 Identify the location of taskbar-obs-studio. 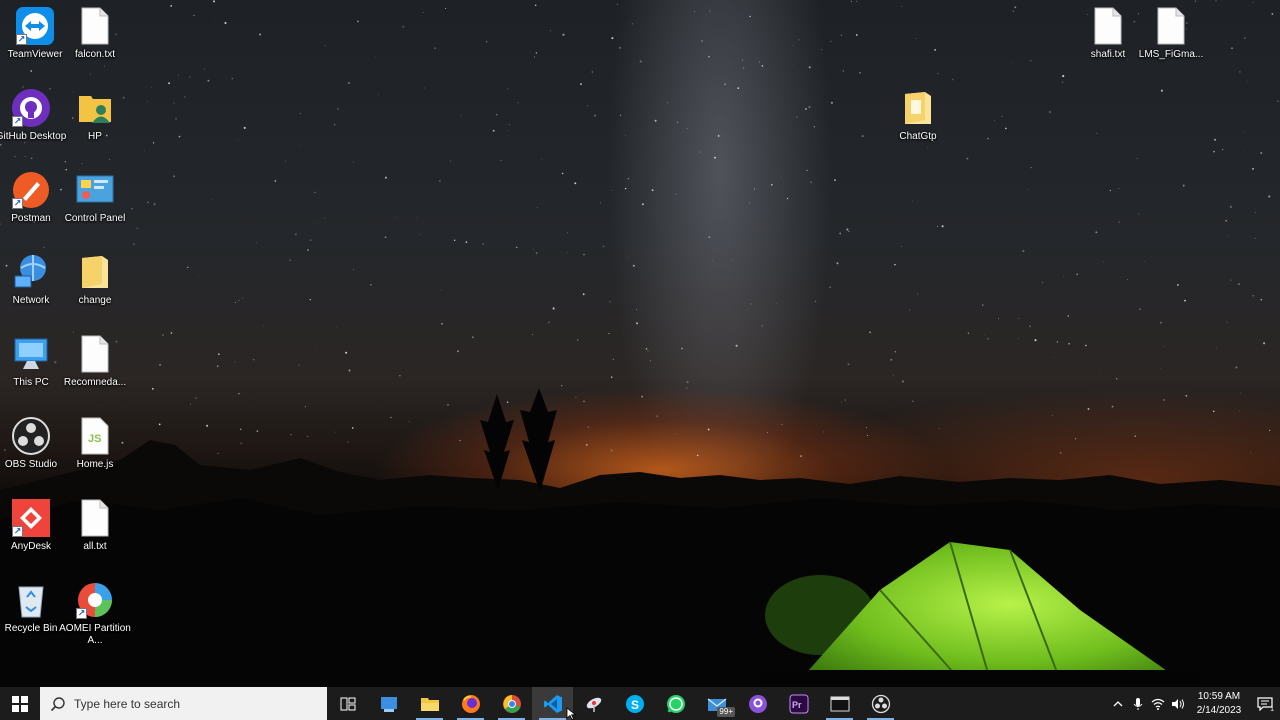
(880, 703).